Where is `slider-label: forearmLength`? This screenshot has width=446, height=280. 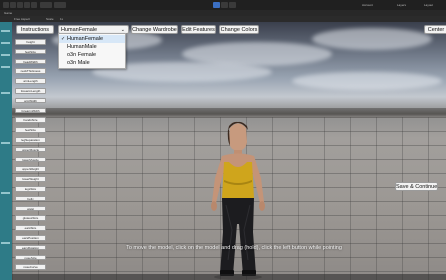 slider-label: forearmLength is located at coordinates (30, 91).